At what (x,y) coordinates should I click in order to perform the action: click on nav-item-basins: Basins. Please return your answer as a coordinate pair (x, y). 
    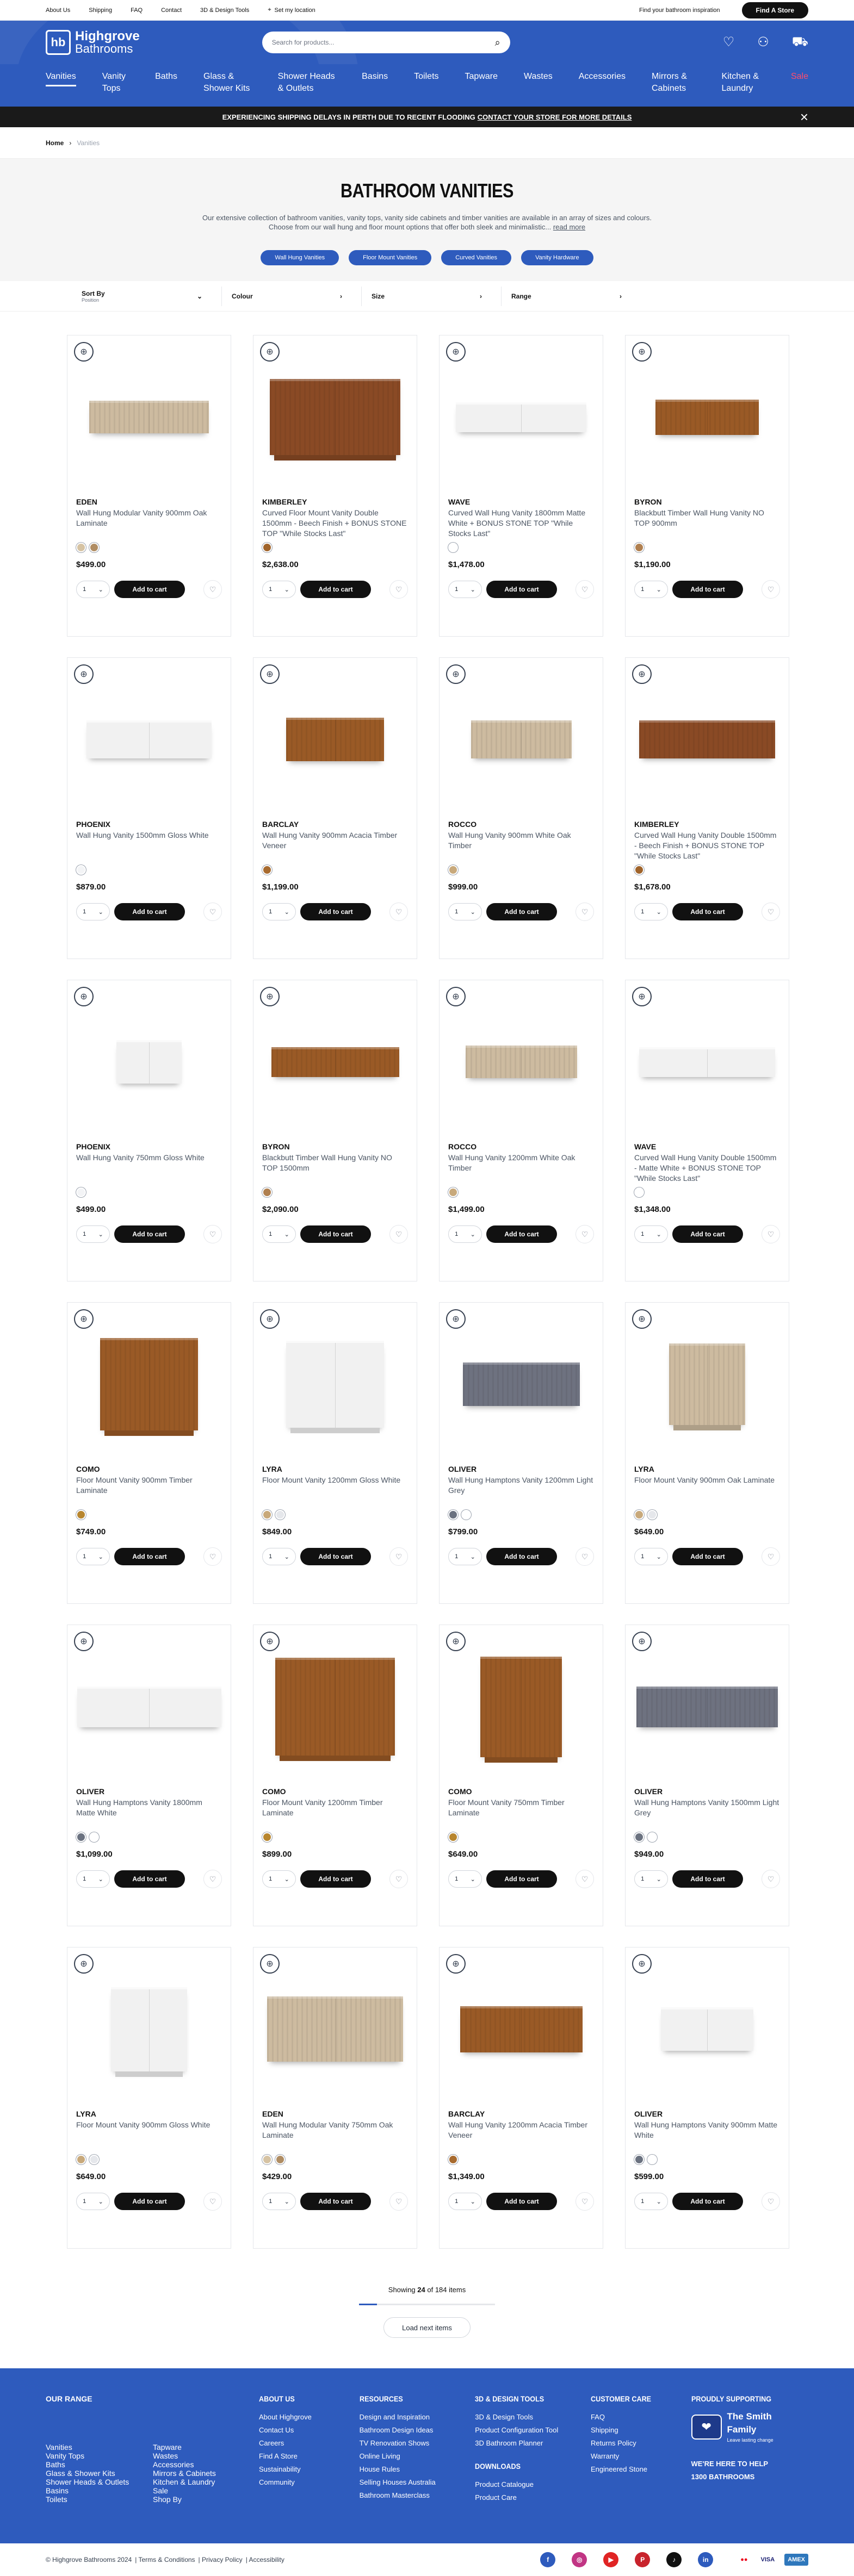
    Looking at the image, I should click on (375, 77).